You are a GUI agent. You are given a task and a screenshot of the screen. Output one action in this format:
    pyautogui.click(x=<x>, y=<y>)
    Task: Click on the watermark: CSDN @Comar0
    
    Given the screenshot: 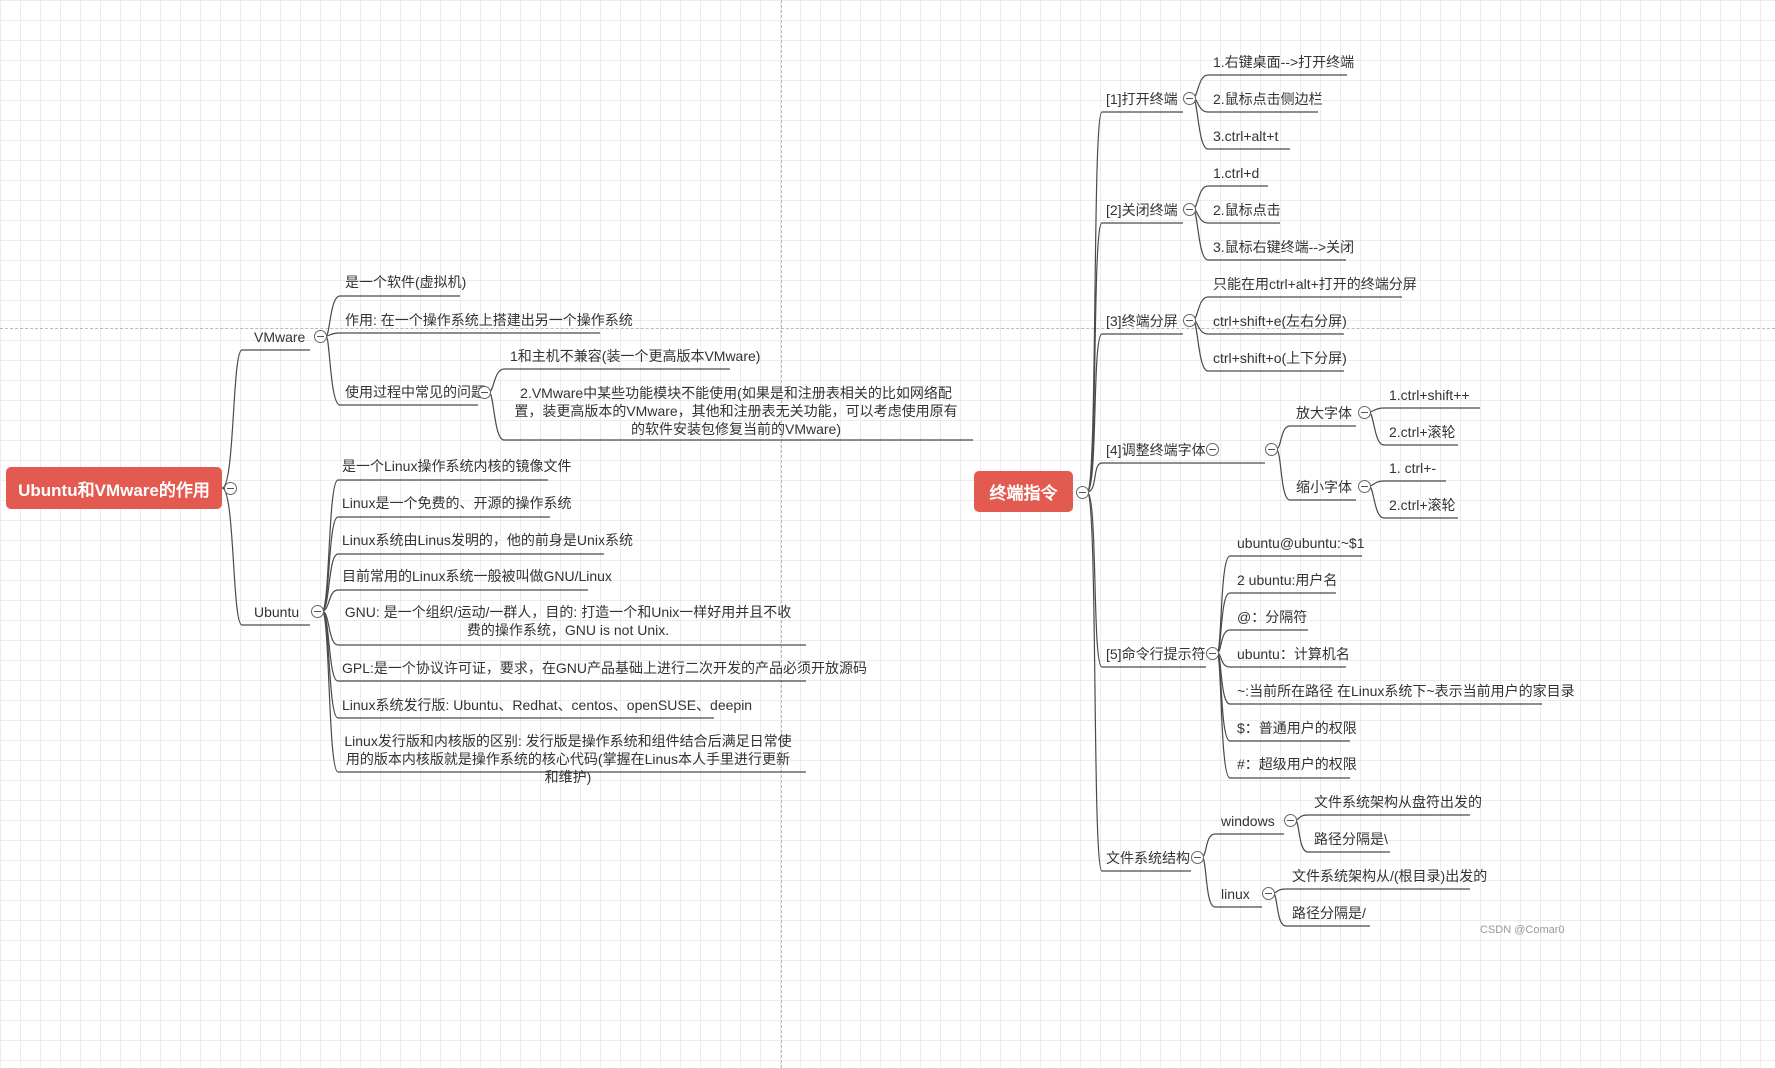 What is the action you would take?
    pyautogui.click(x=1522, y=930)
    